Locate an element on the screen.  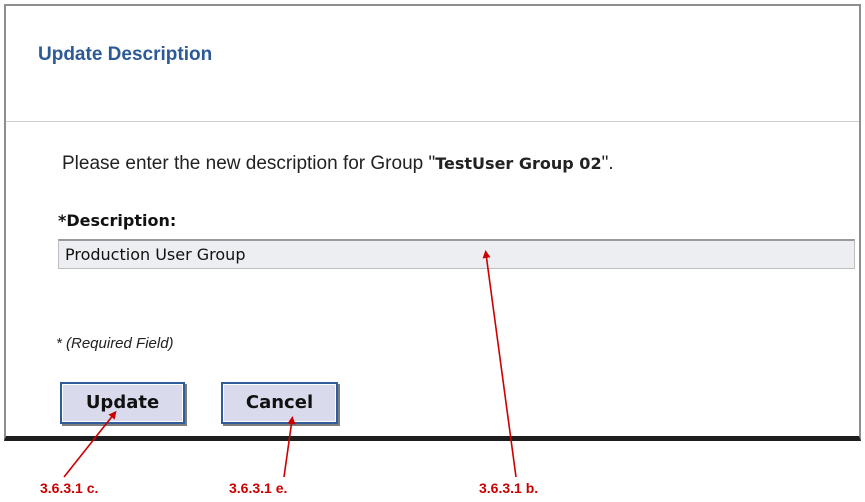
group-name: TestUser Group 02 is located at coordinates (518, 163).